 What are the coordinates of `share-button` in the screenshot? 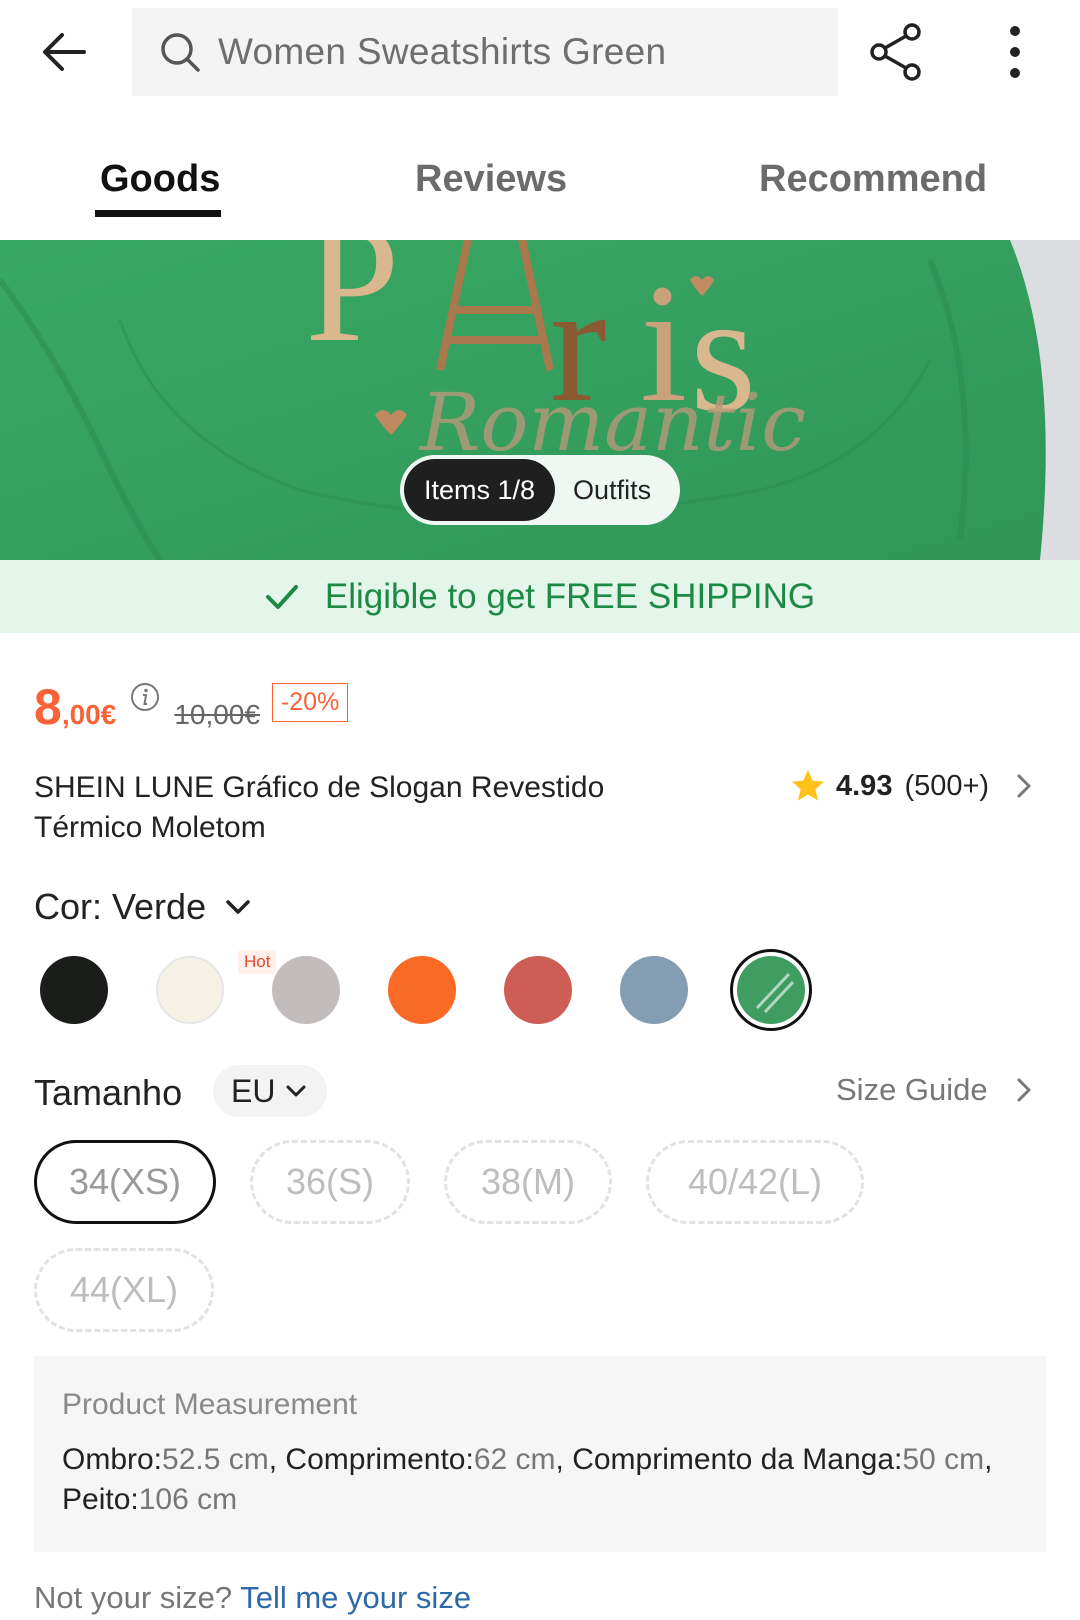 It's located at (898, 52).